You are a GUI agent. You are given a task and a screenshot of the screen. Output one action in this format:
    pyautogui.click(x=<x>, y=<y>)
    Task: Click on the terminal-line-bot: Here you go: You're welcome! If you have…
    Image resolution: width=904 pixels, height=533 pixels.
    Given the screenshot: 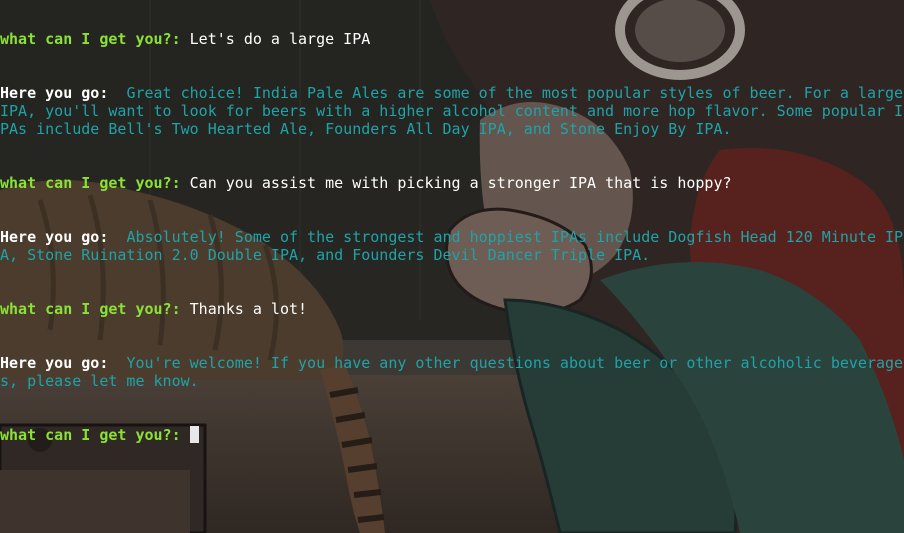 What is the action you would take?
    pyautogui.click(x=452, y=372)
    